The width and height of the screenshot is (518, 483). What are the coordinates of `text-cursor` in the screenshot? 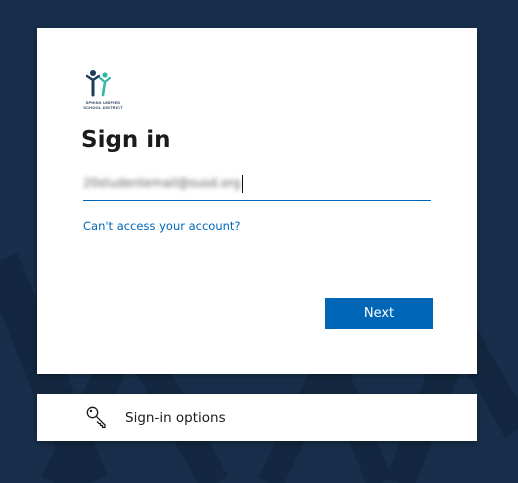 It's located at (242, 184).